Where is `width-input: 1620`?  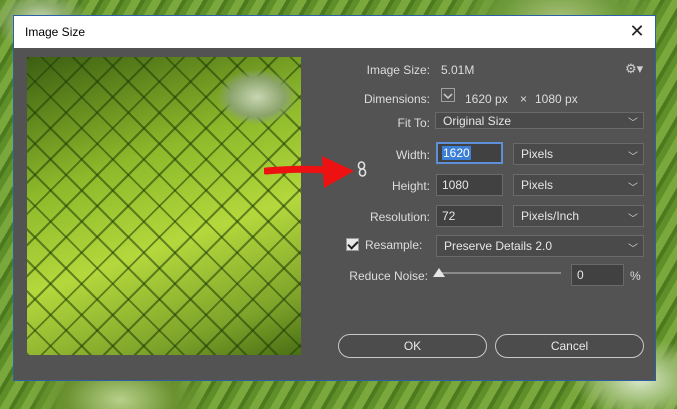
width-input: 1620 is located at coordinates (469, 153).